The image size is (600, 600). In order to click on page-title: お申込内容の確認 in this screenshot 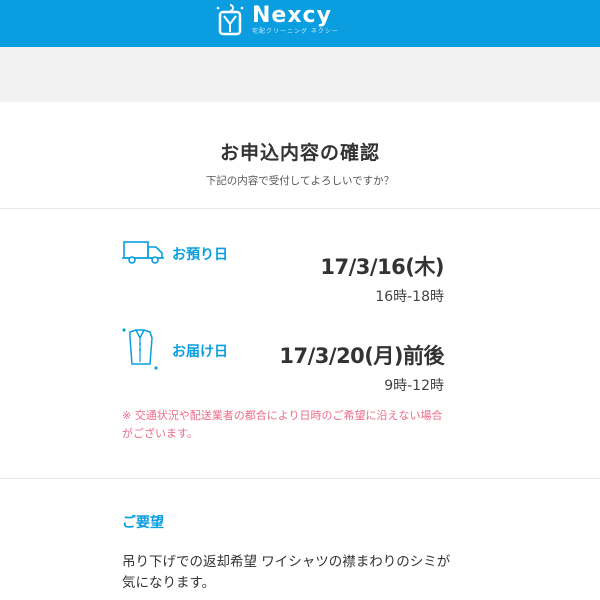, I will do `click(299, 153)`.